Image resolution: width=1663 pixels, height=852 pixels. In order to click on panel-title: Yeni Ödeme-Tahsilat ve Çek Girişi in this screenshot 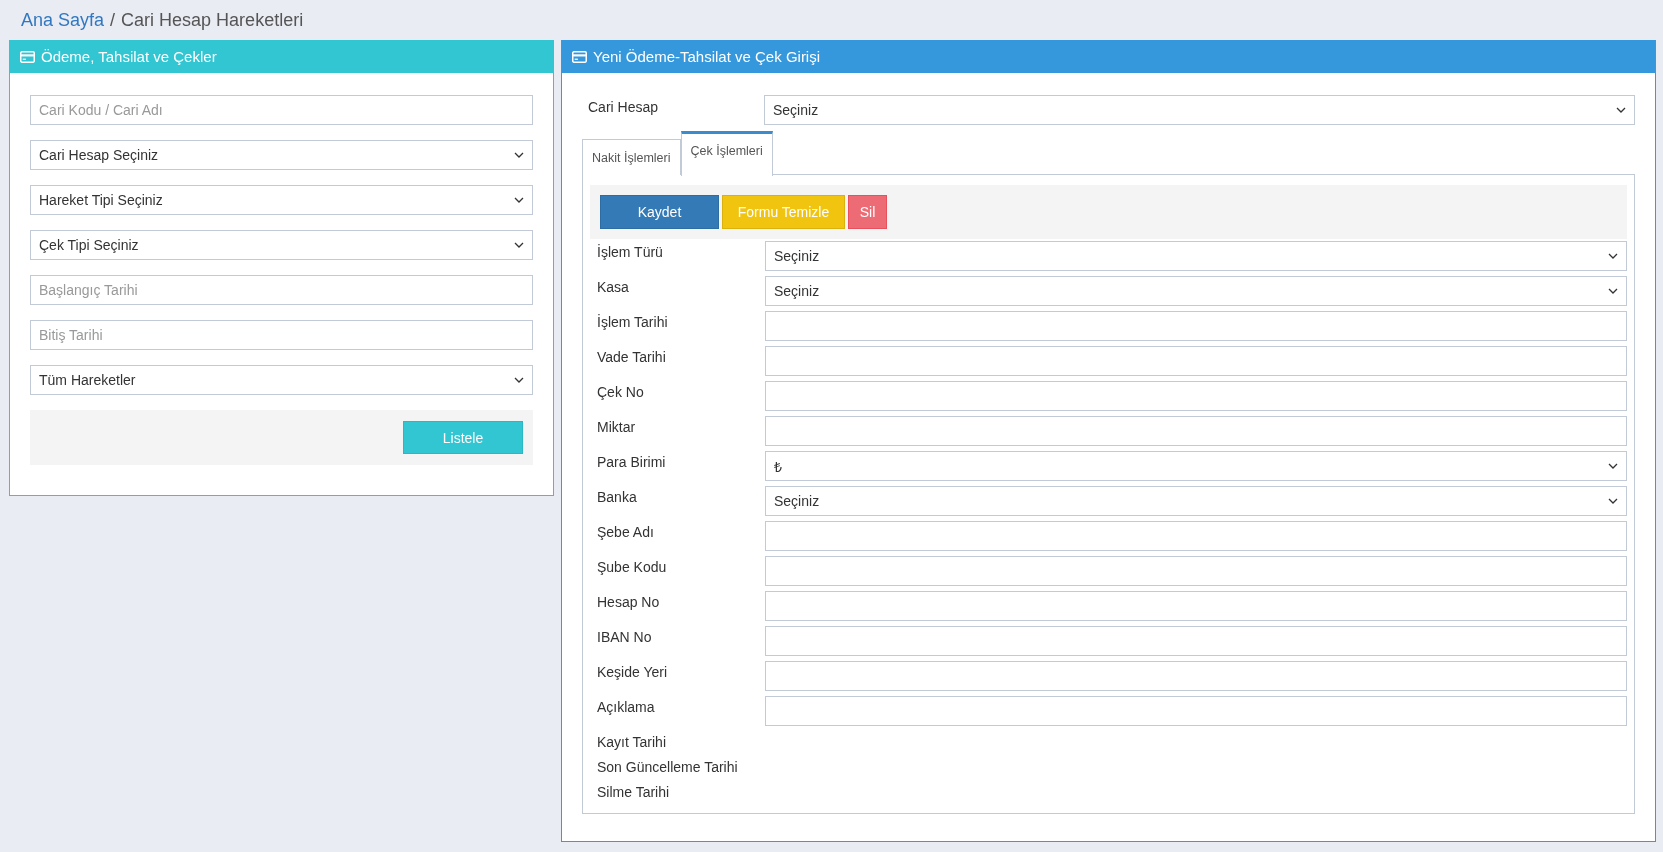, I will do `click(707, 56)`.